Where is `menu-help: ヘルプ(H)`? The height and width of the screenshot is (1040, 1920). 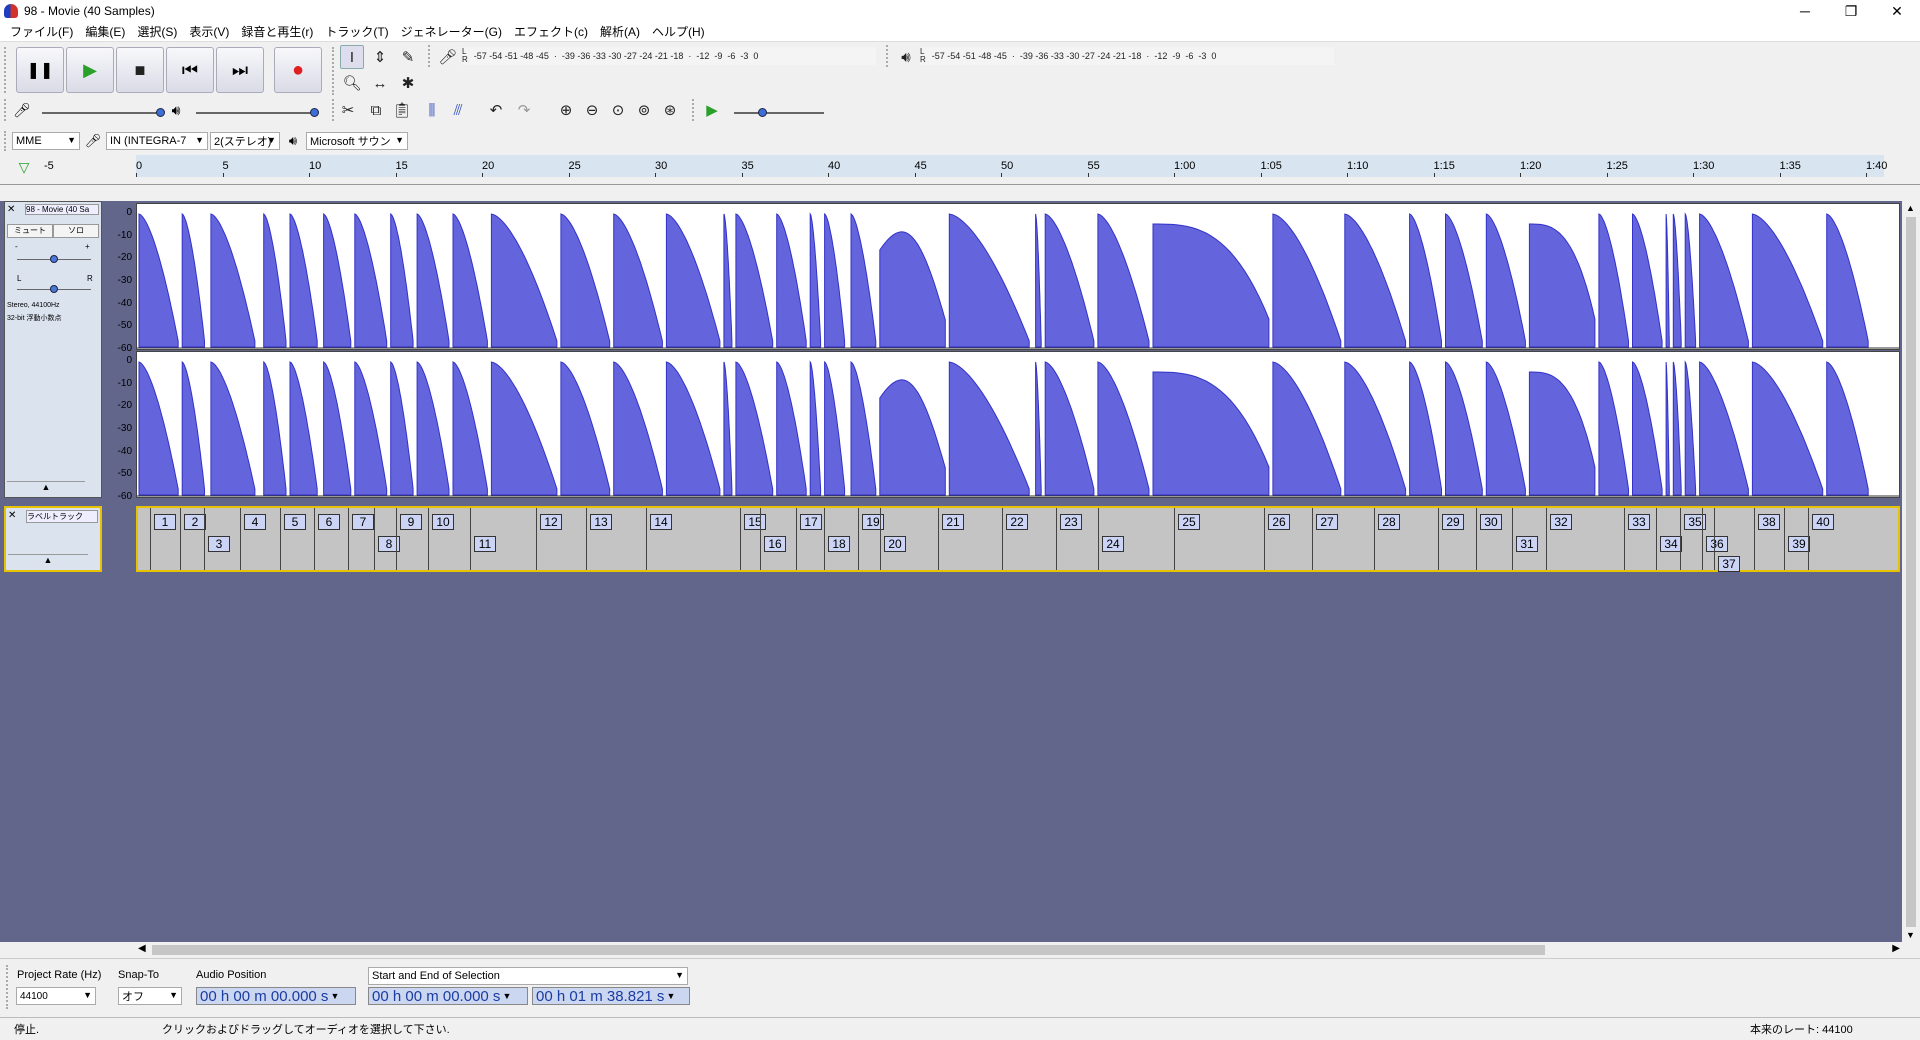
menu-help: ヘルプ(H) is located at coordinates (678, 31).